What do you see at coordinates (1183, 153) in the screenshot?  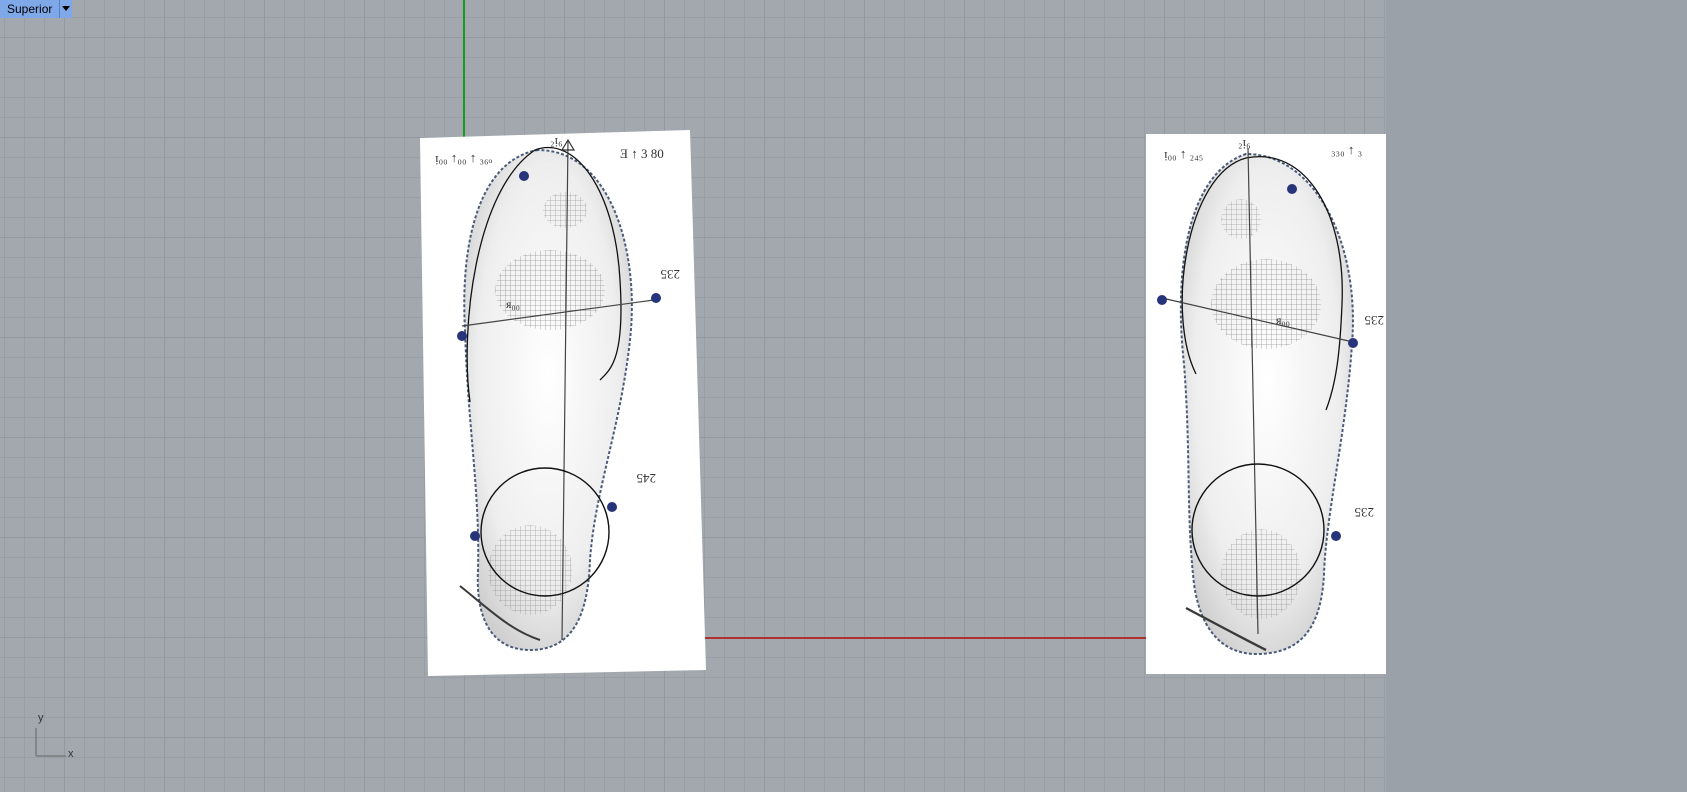 I see `annotation-top-left: ᴉ₀₀ ↑ ₂₄₅` at bounding box center [1183, 153].